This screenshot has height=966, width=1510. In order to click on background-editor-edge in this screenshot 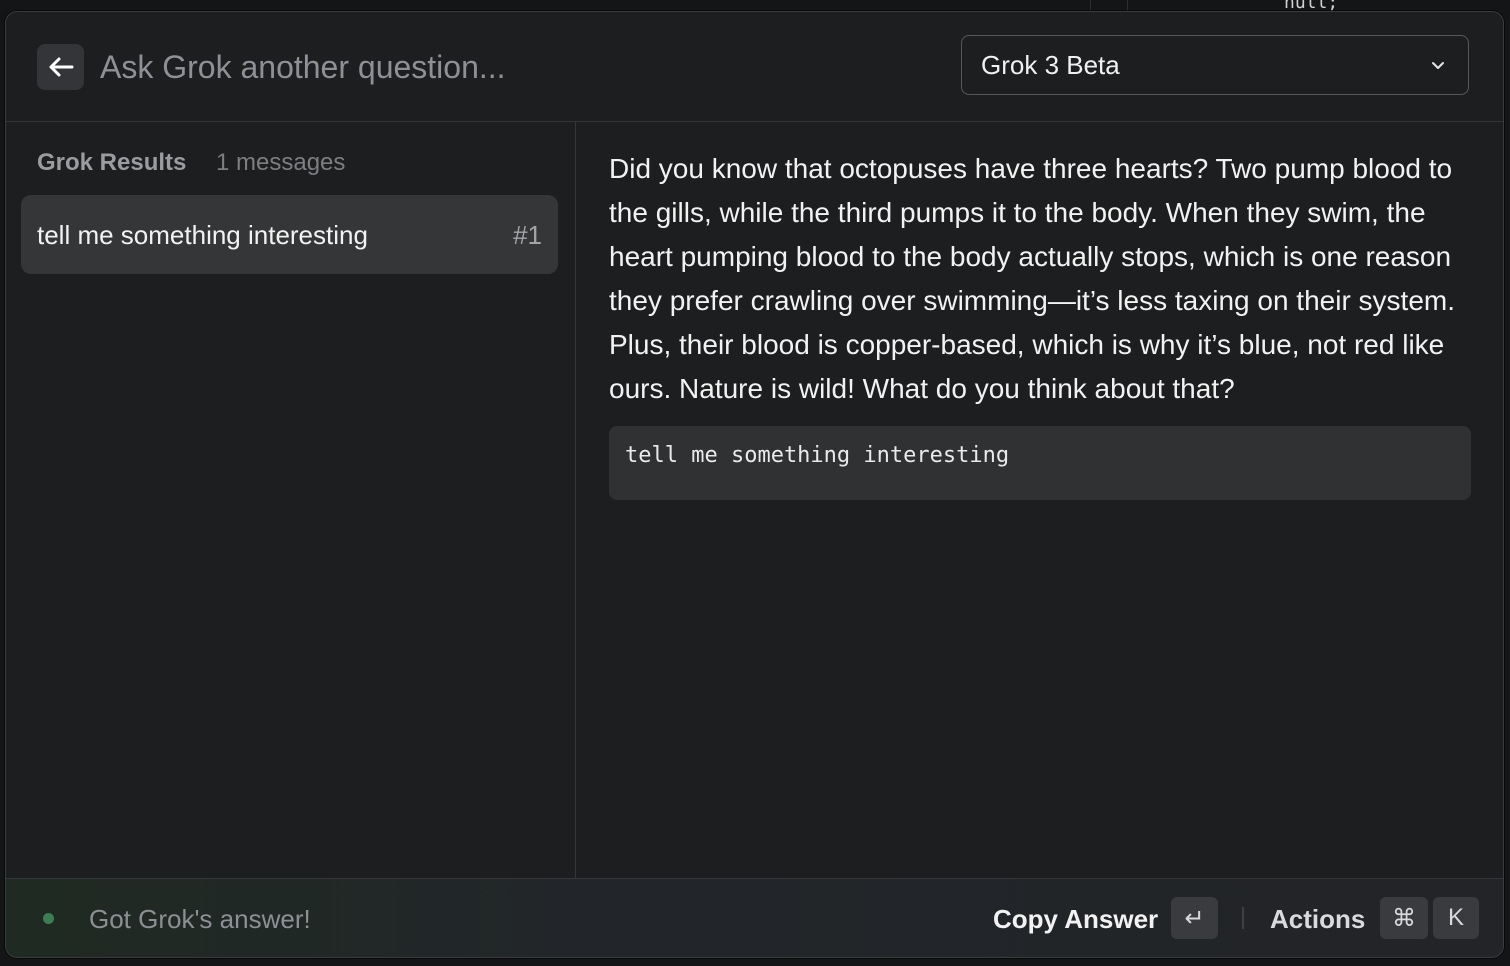, I will do `click(1506, 483)`.